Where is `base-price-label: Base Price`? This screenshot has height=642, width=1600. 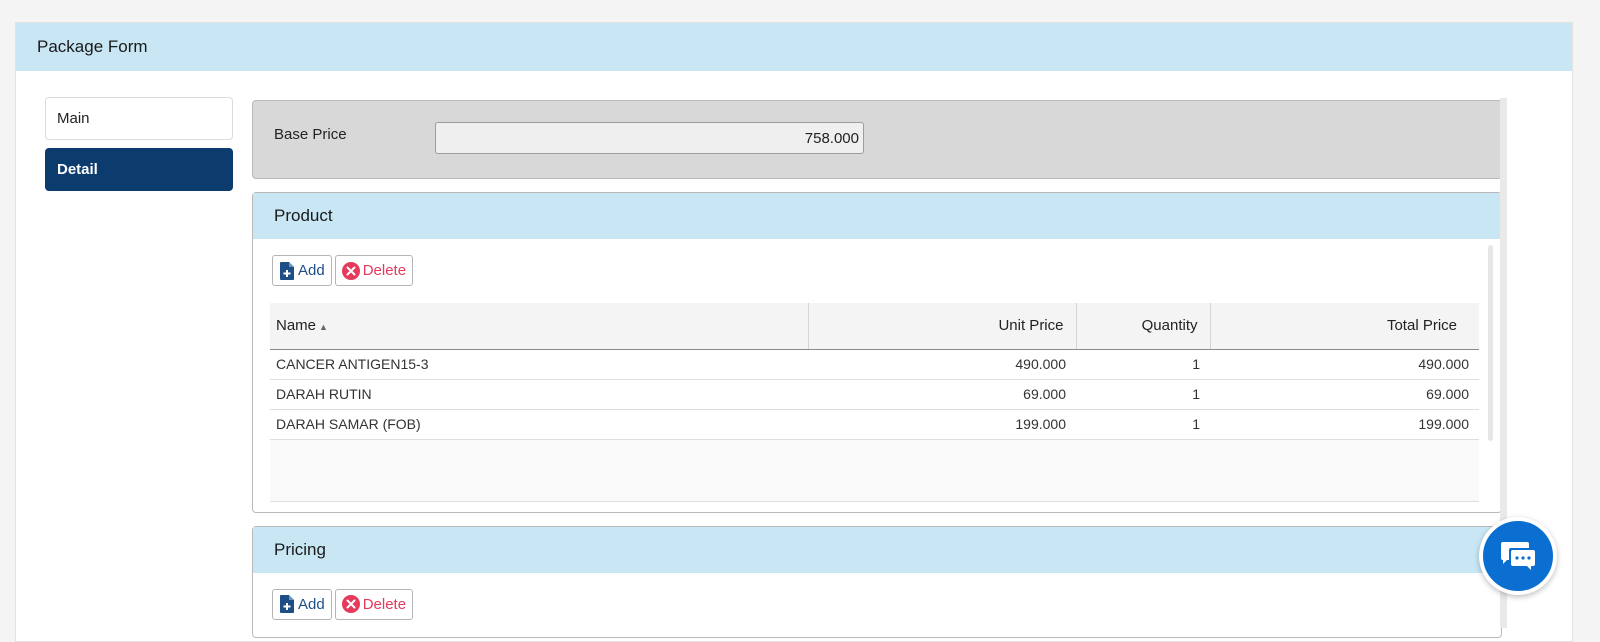 base-price-label: Base Price is located at coordinates (310, 134).